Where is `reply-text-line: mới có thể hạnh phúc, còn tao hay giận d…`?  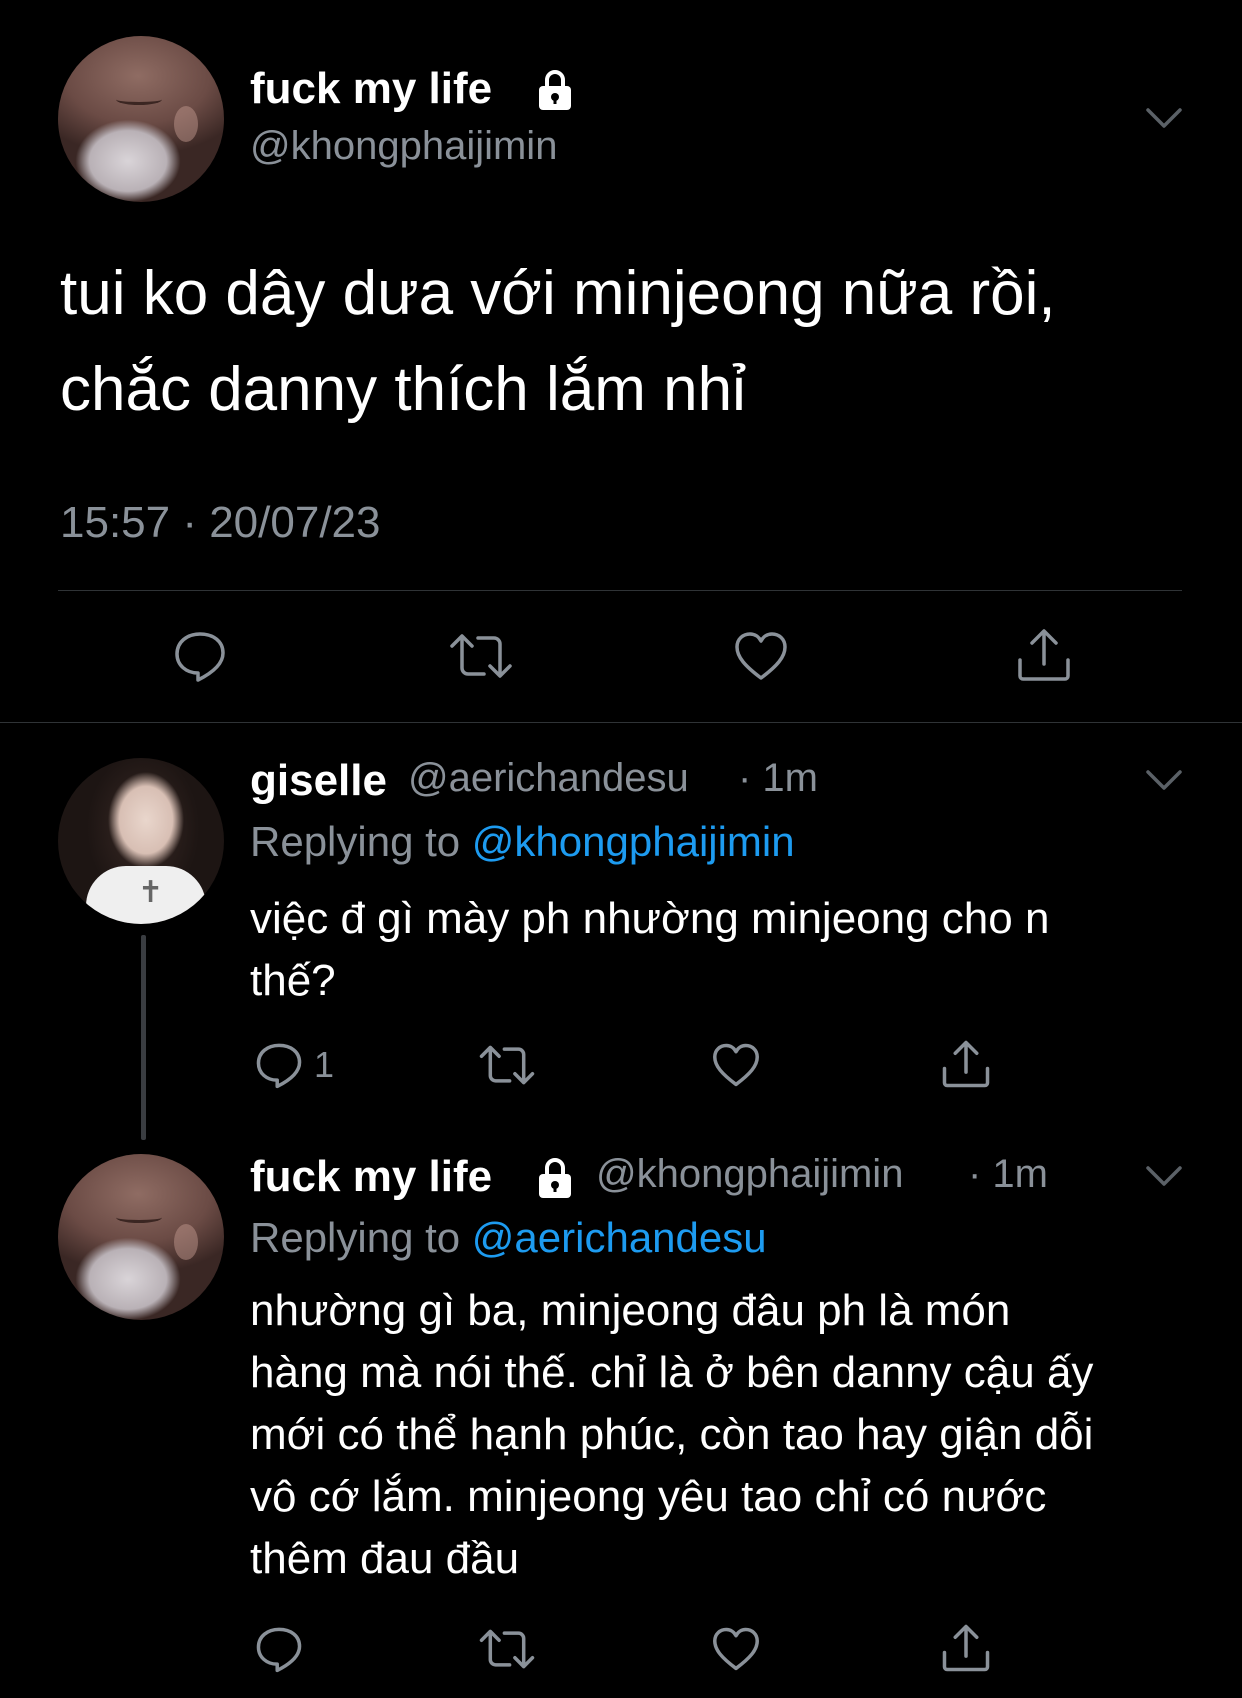 reply-text-line: mới có thể hạnh phúc, còn tao hay giận d… is located at coordinates (672, 1434).